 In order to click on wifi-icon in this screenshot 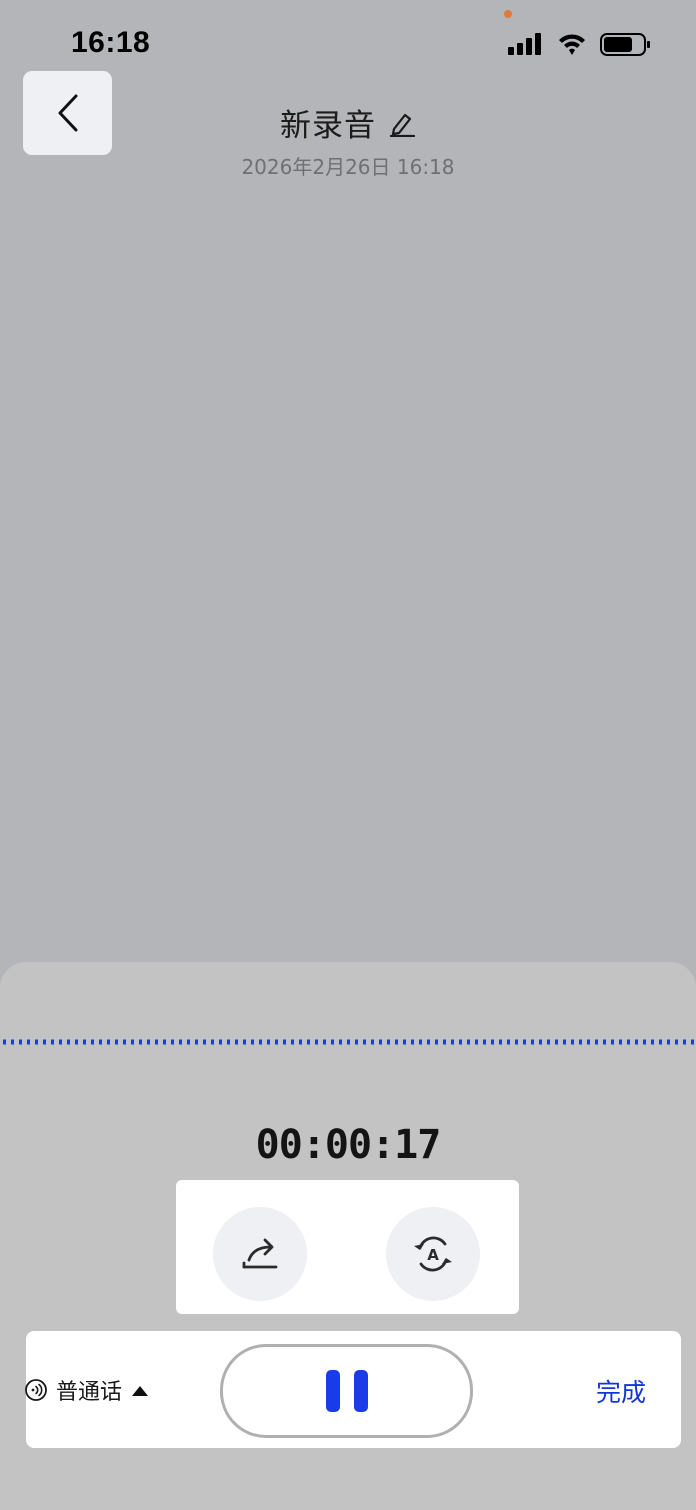, I will do `click(572, 44)`.